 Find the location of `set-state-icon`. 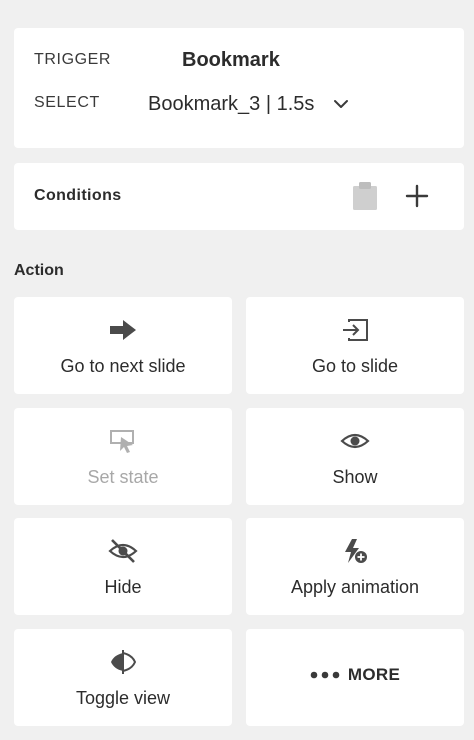

set-state-icon is located at coordinates (122, 441).